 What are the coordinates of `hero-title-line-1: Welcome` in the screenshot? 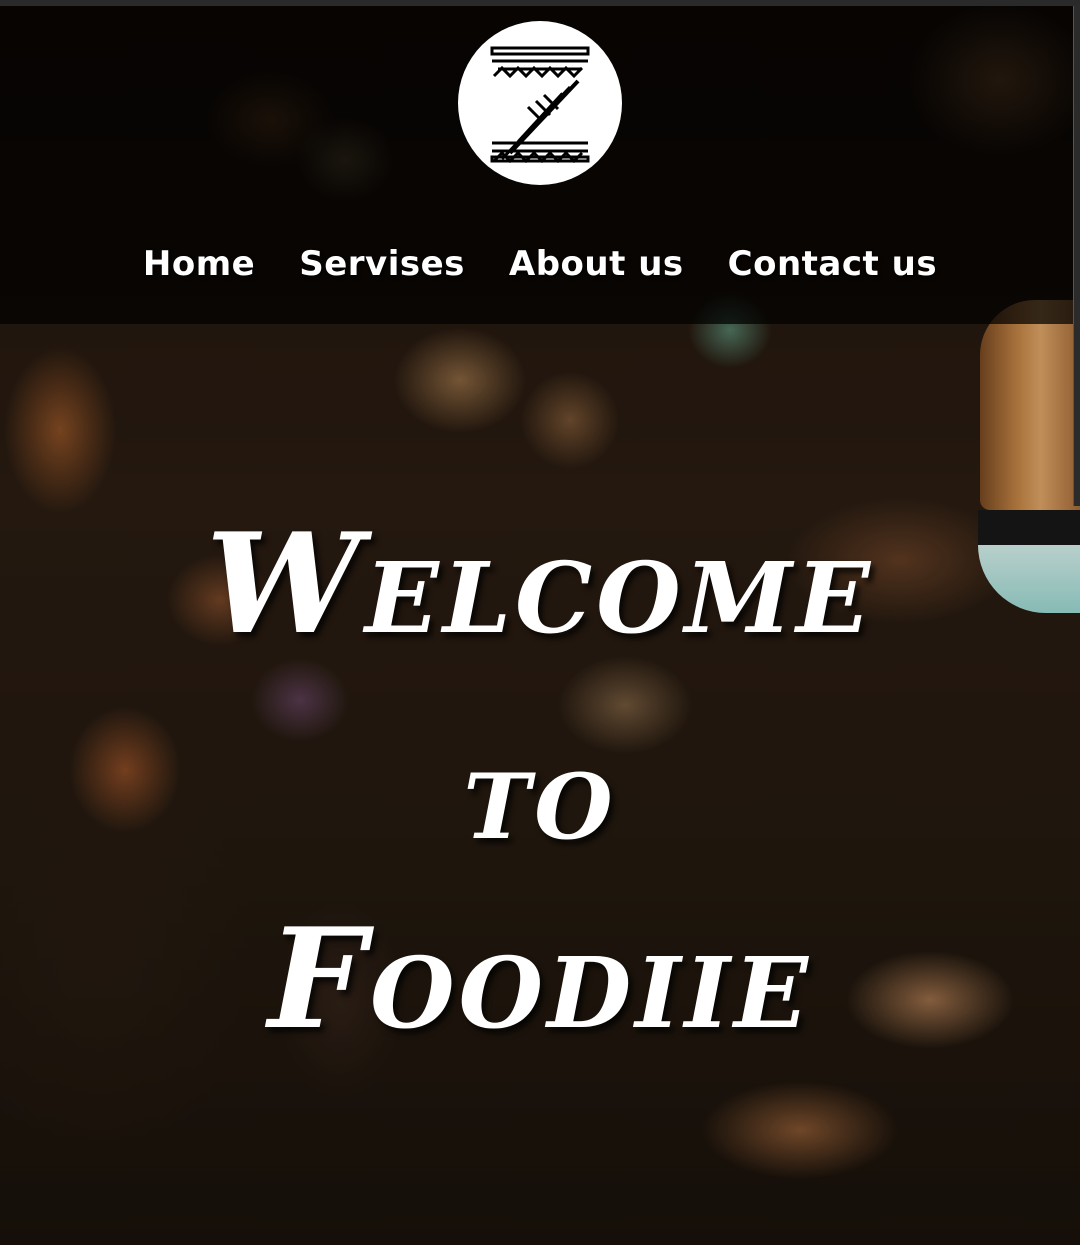 It's located at (540, 583).